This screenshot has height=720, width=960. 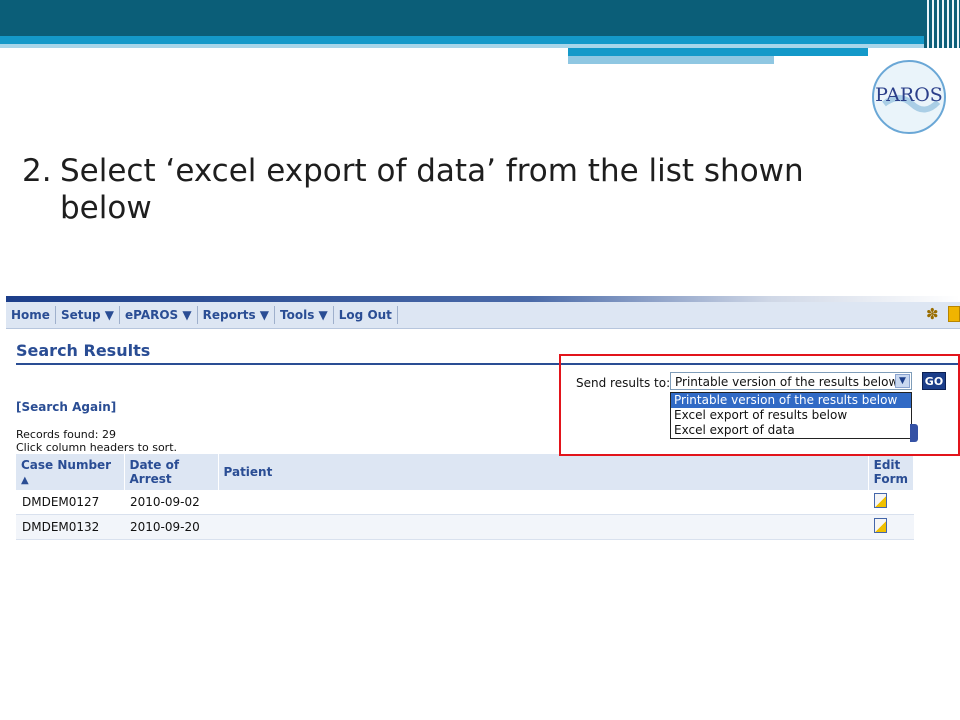 I want to click on nav-logout: Log Out, so click(x=366, y=315).